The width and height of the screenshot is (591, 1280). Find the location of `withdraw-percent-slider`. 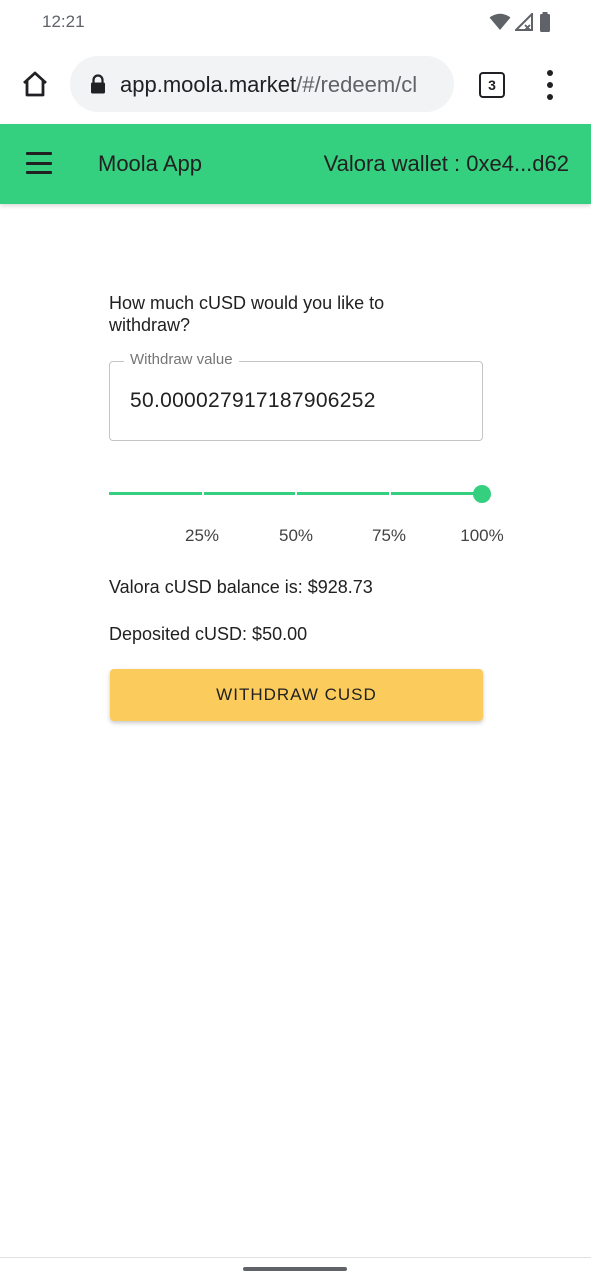

withdraw-percent-slider is located at coordinates (300, 494).